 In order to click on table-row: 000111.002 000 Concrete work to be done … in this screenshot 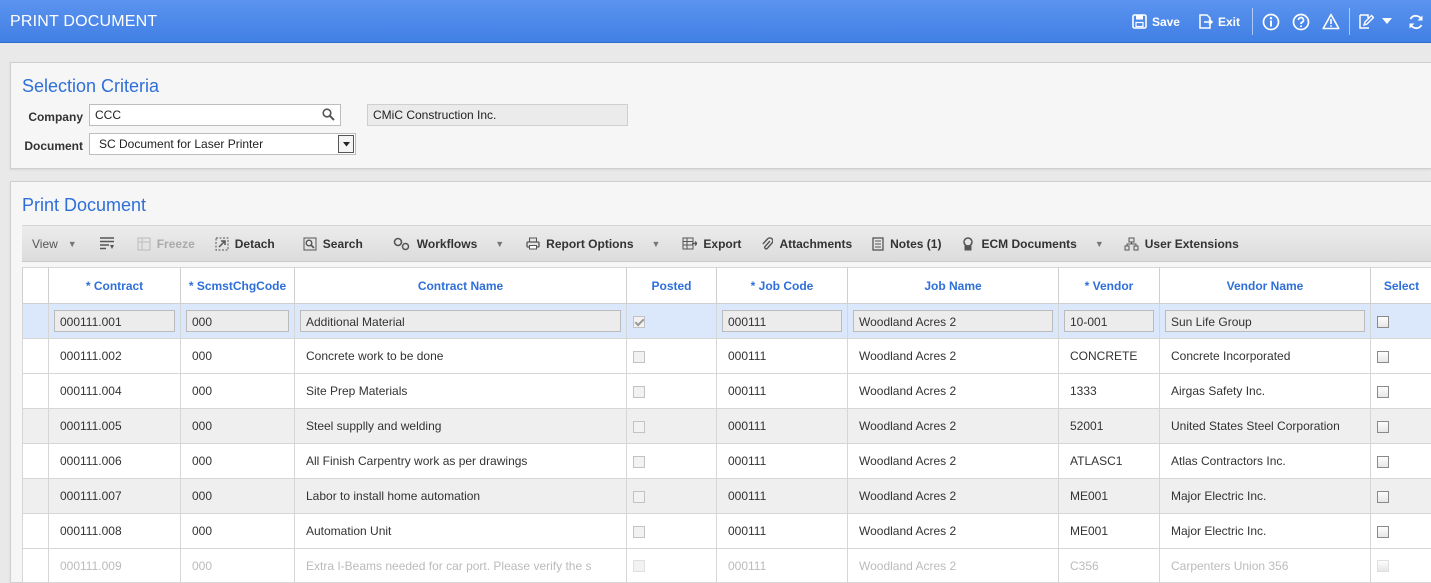, I will do `click(726, 356)`.